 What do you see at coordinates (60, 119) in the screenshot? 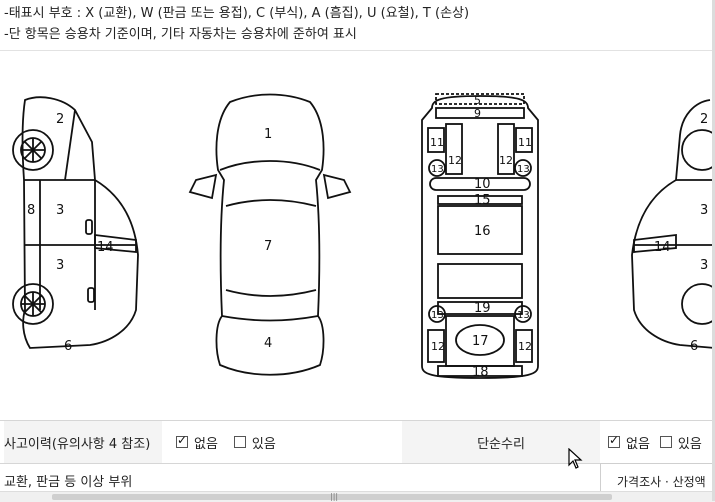
I see `part-2-left: 2` at bounding box center [60, 119].